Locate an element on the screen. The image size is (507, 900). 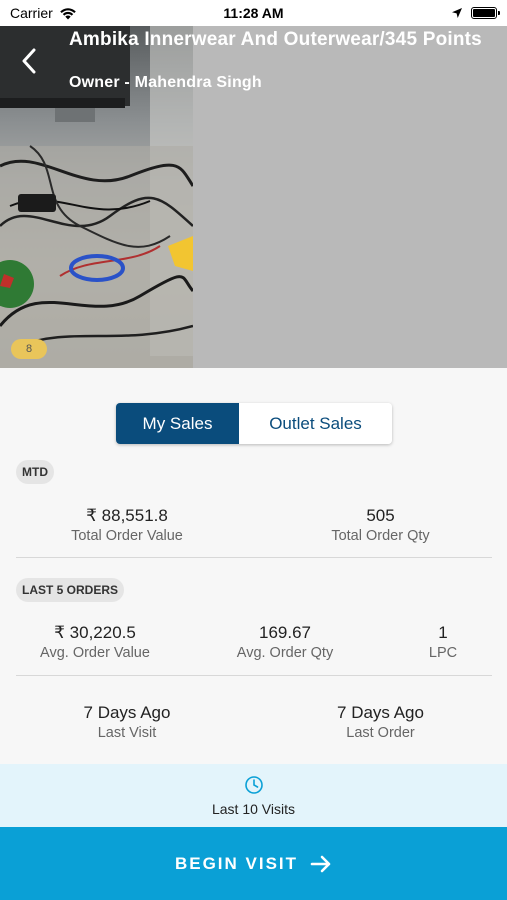
total-order-value-label: Total Order Value is located at coordinates (127, 536).